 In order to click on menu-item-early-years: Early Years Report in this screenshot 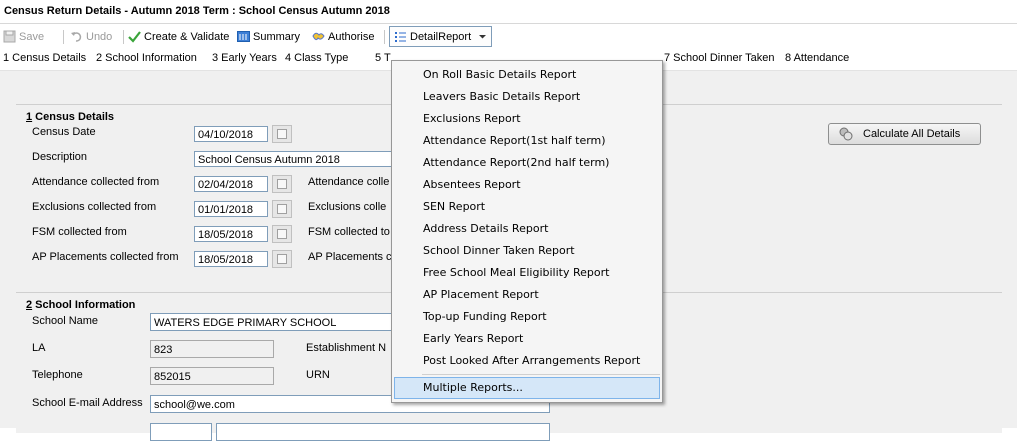, I will do `click(527, 339)`.